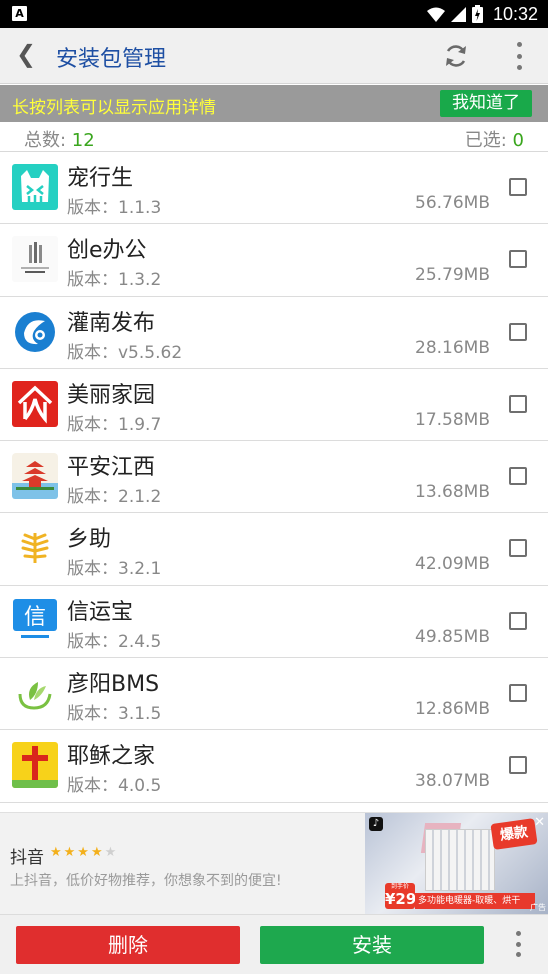  What do you see at coordinates (452, 275) in the screenshot?
I see `app-size: 25.79MB` at bounding box center [452, 275].